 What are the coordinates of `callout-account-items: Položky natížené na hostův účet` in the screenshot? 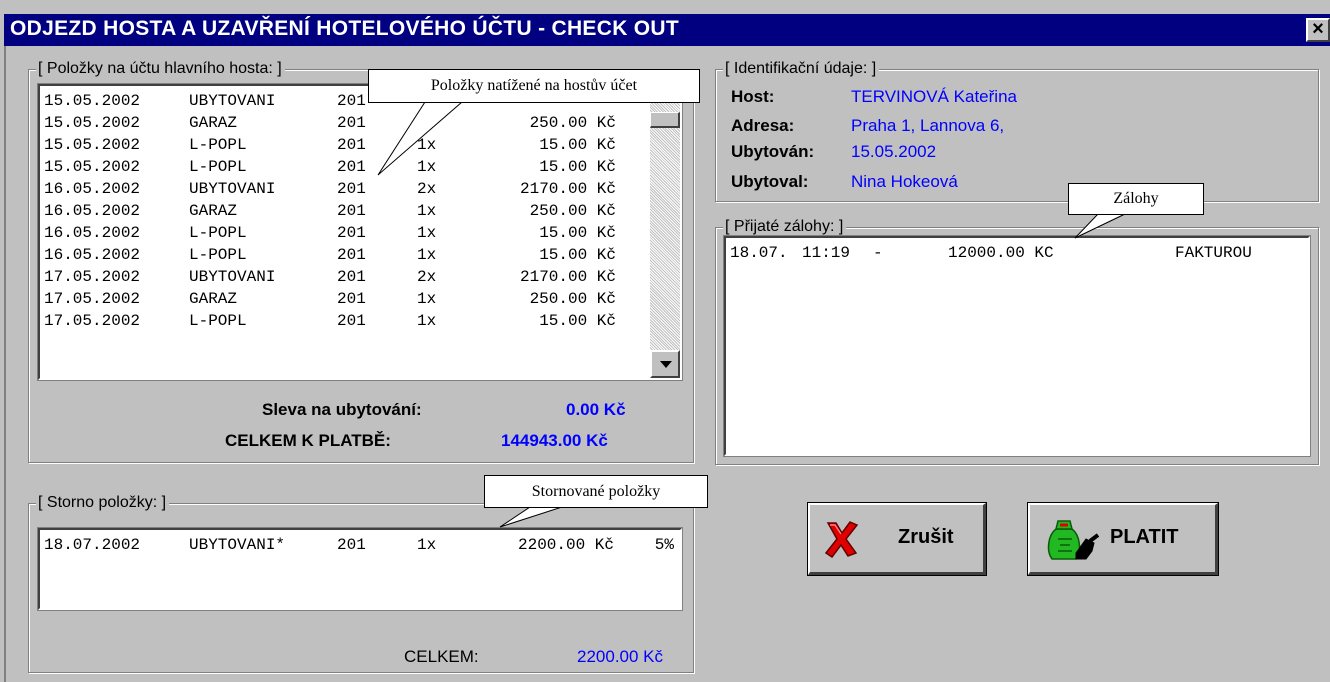 It's located at (534, 86).